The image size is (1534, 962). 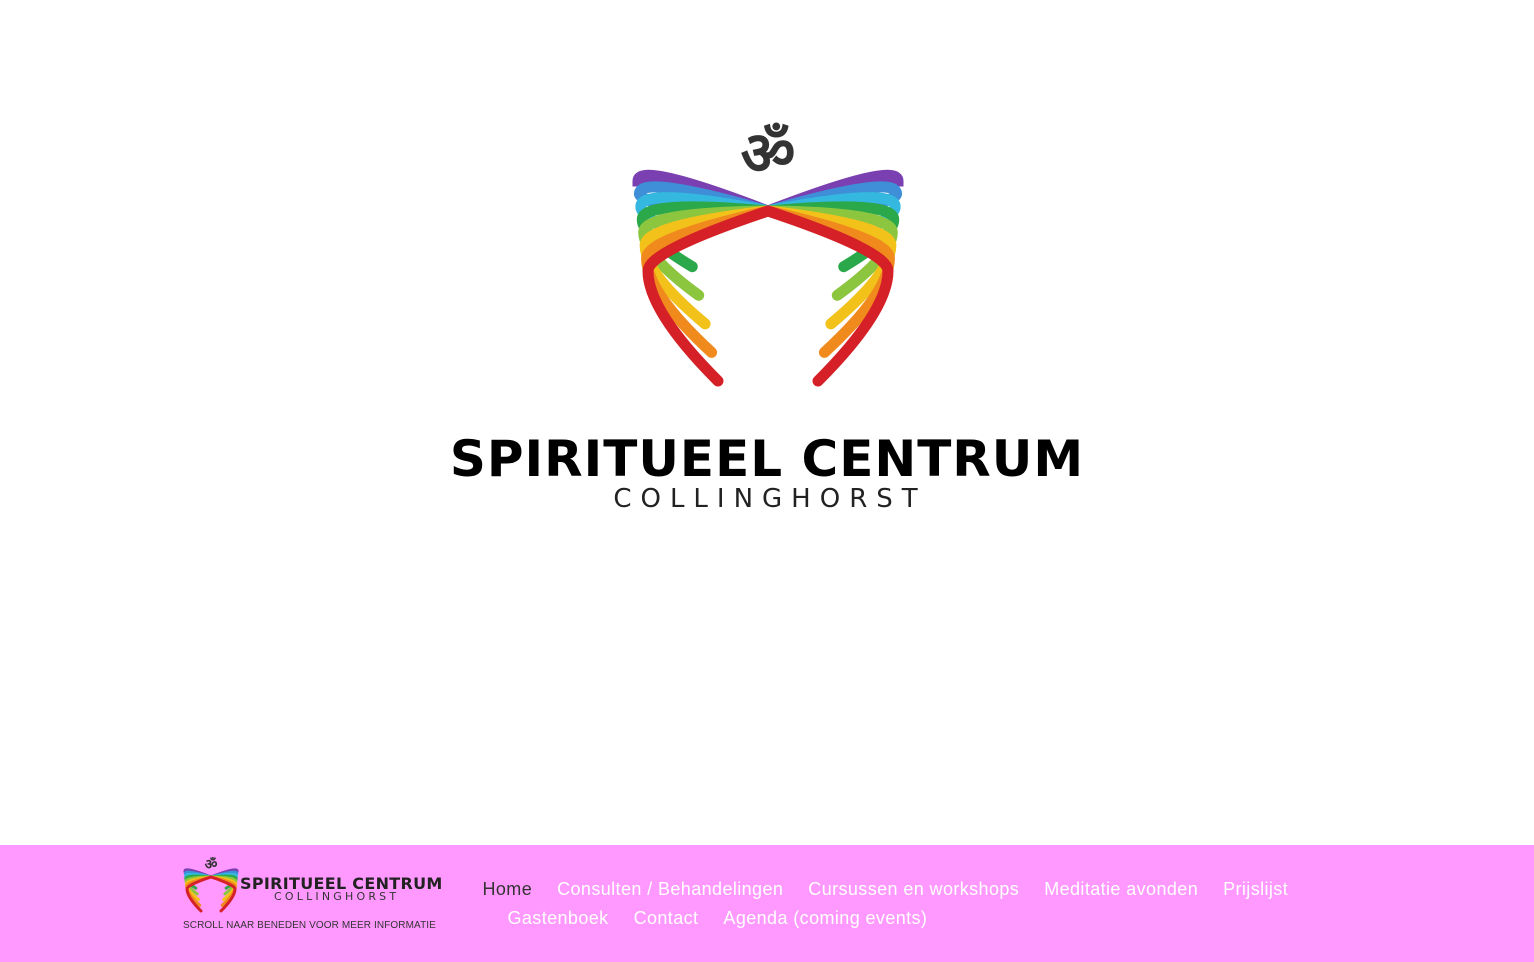 I want to click on om-symbol-icon: ॐ, so click(x=768, y=154).